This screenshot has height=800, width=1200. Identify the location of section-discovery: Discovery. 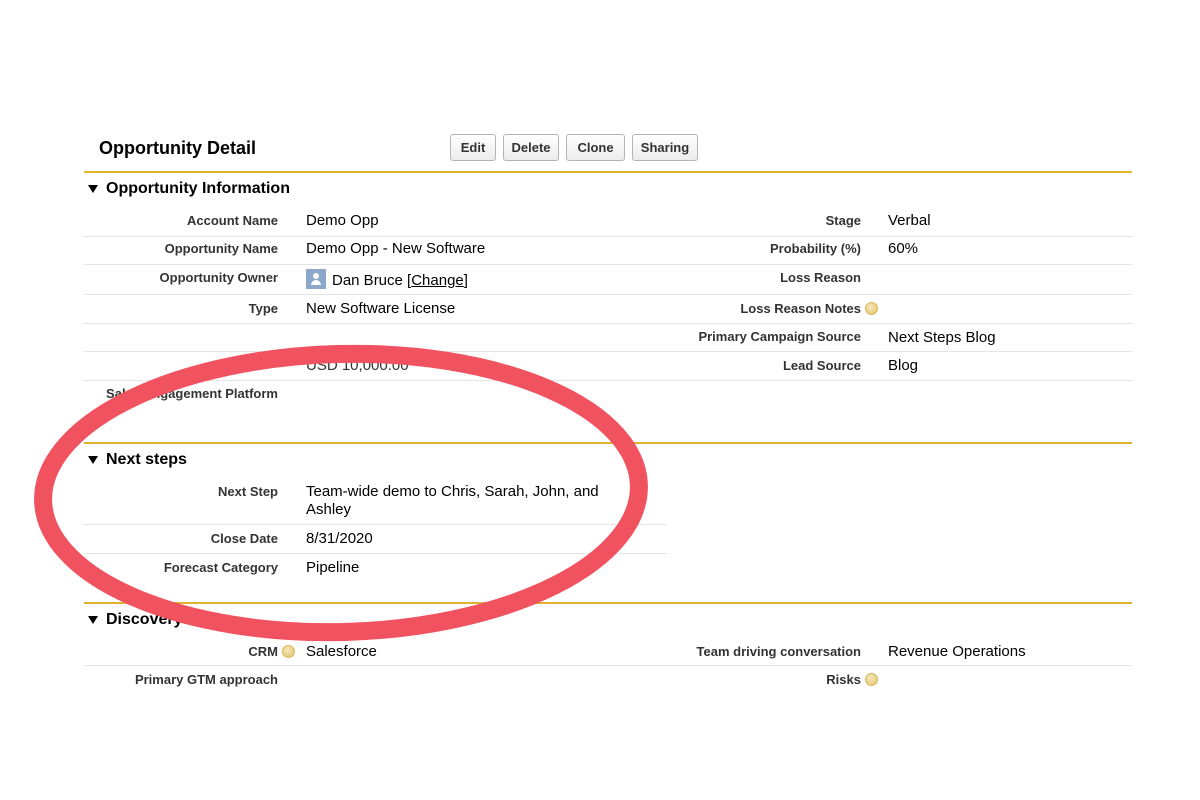
(135, 620).